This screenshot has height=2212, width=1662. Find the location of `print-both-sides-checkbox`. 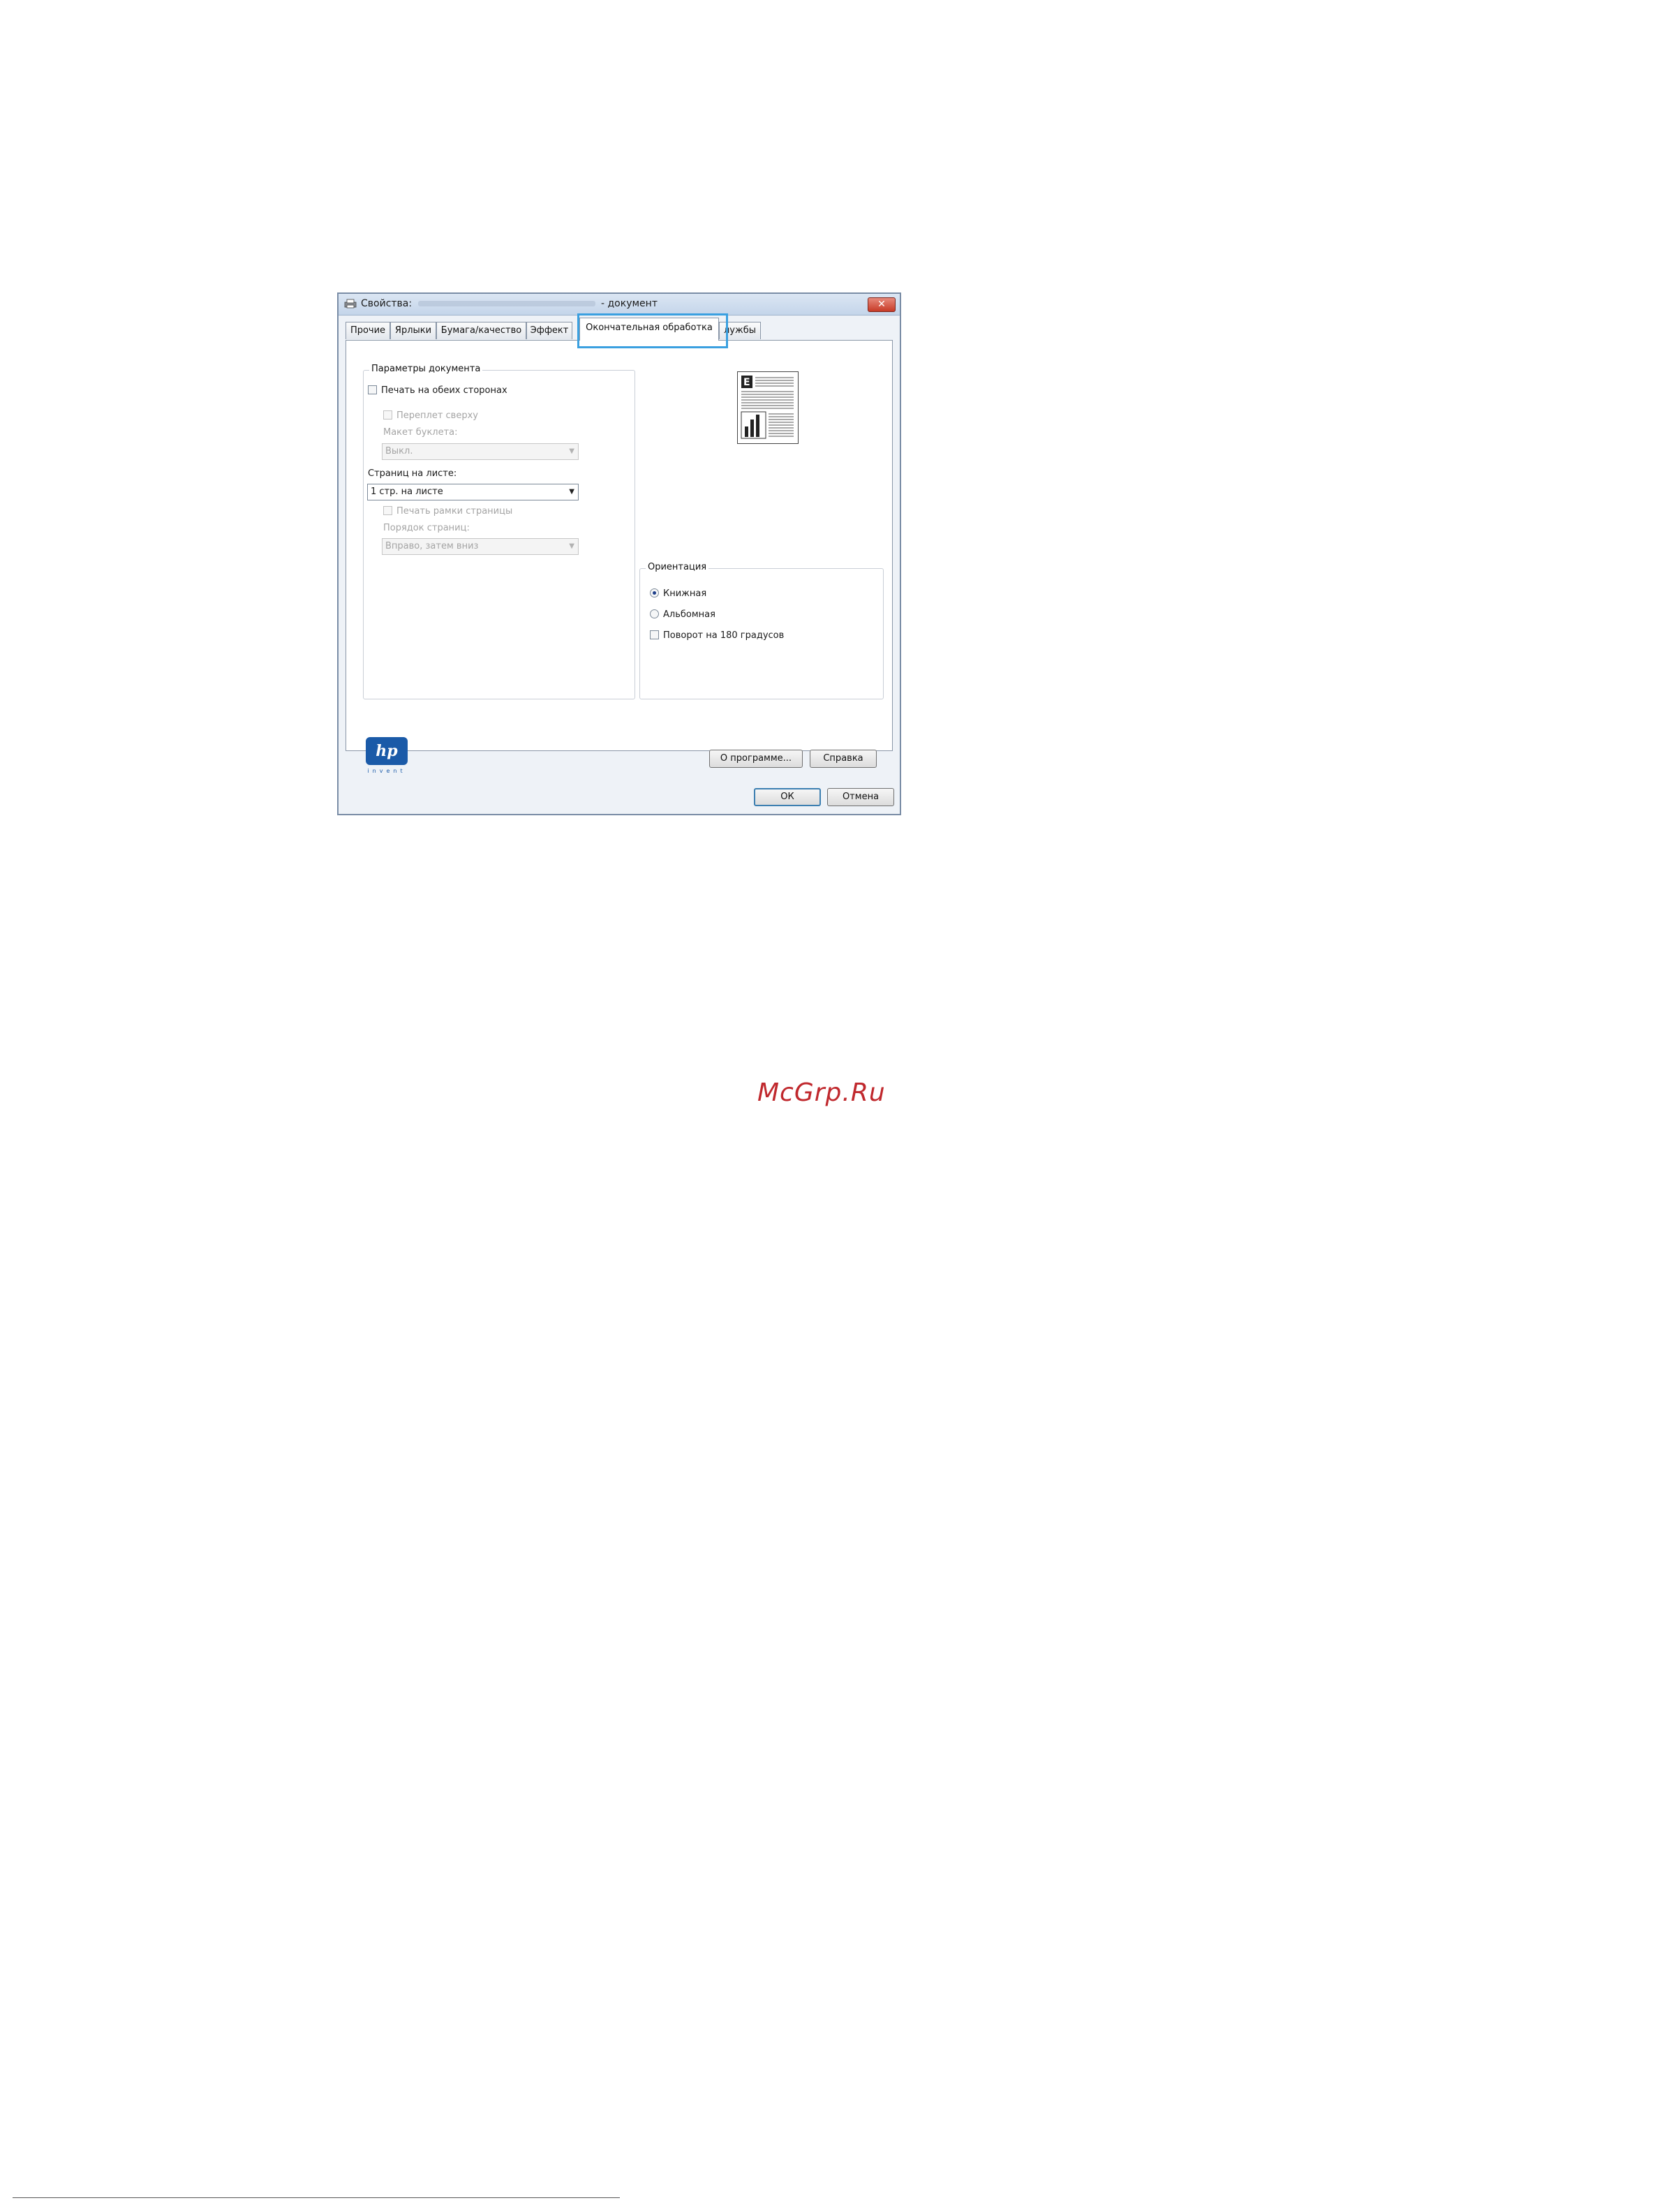

print-both-sides-checkbox is located at coordinates (372, 389).